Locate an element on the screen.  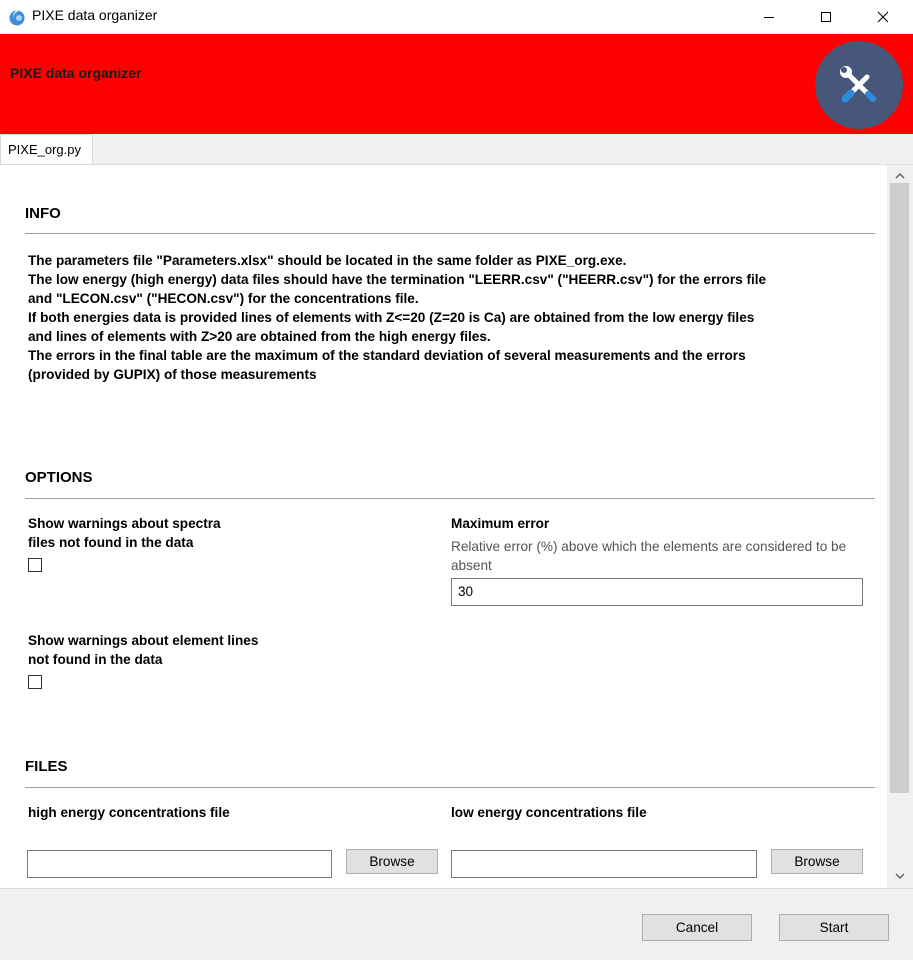
start-button: Start is located at coordinates (834, 927).